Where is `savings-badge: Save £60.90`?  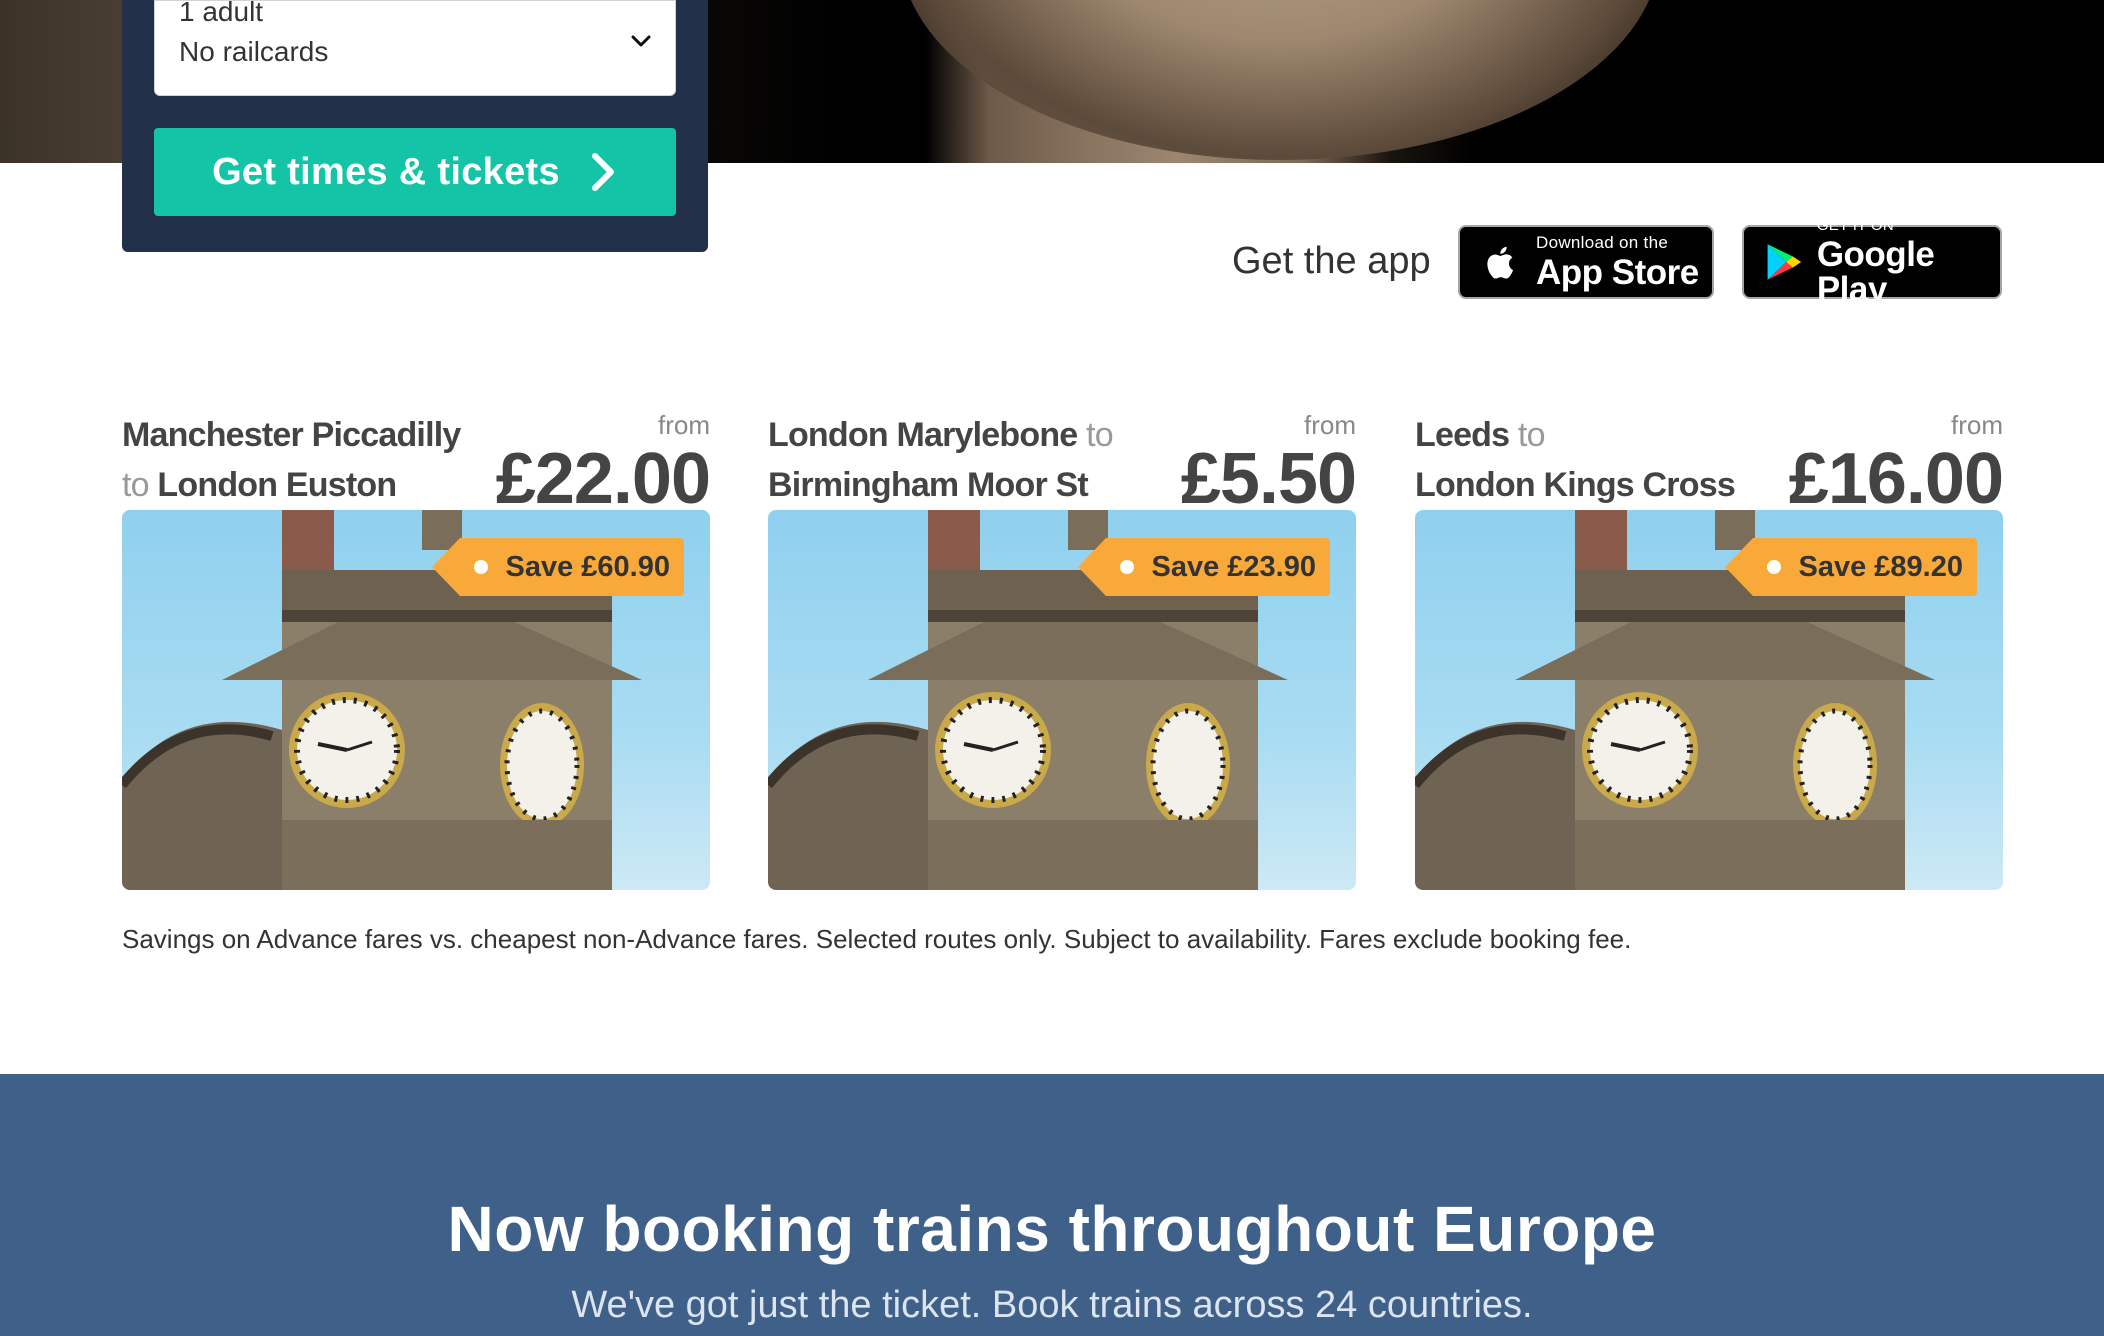 savings-badge: Save £60.90 is located at coordinates (557, 567).